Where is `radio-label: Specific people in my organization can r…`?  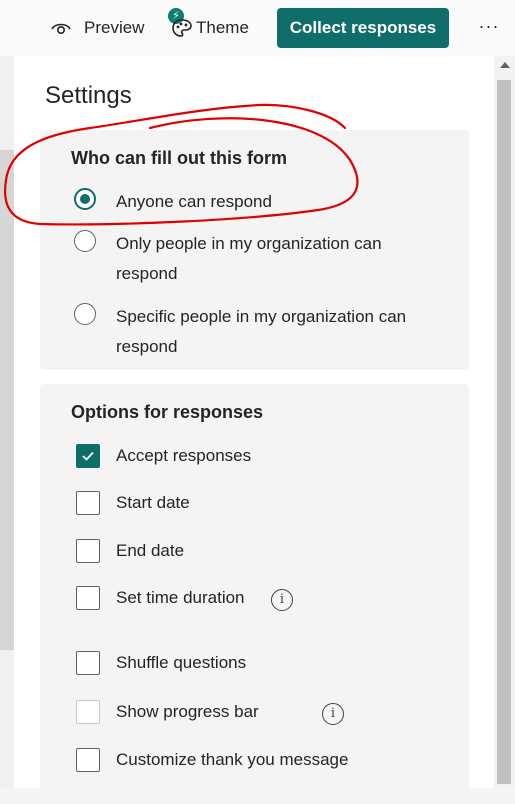
radio-label: Specific people in my organization can r… is located at coordinates (261, 331).